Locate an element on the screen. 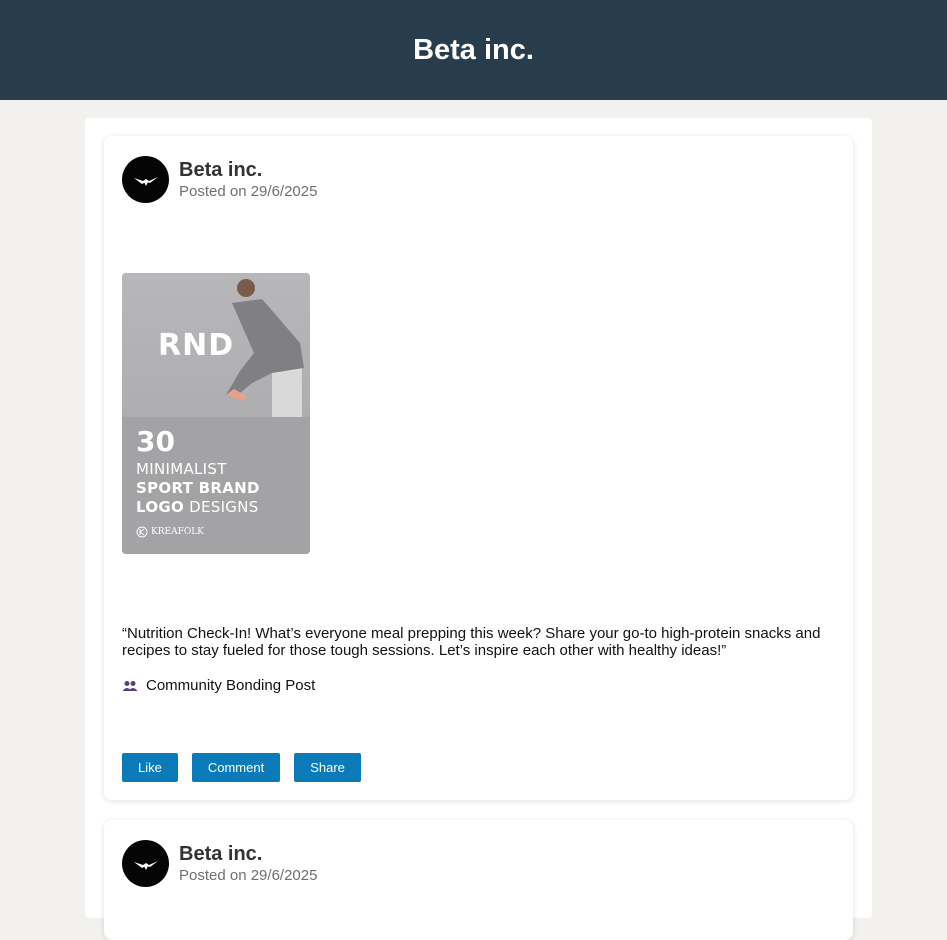  image-line-2: SPORT BRAND is located at coordinates (198, 488).